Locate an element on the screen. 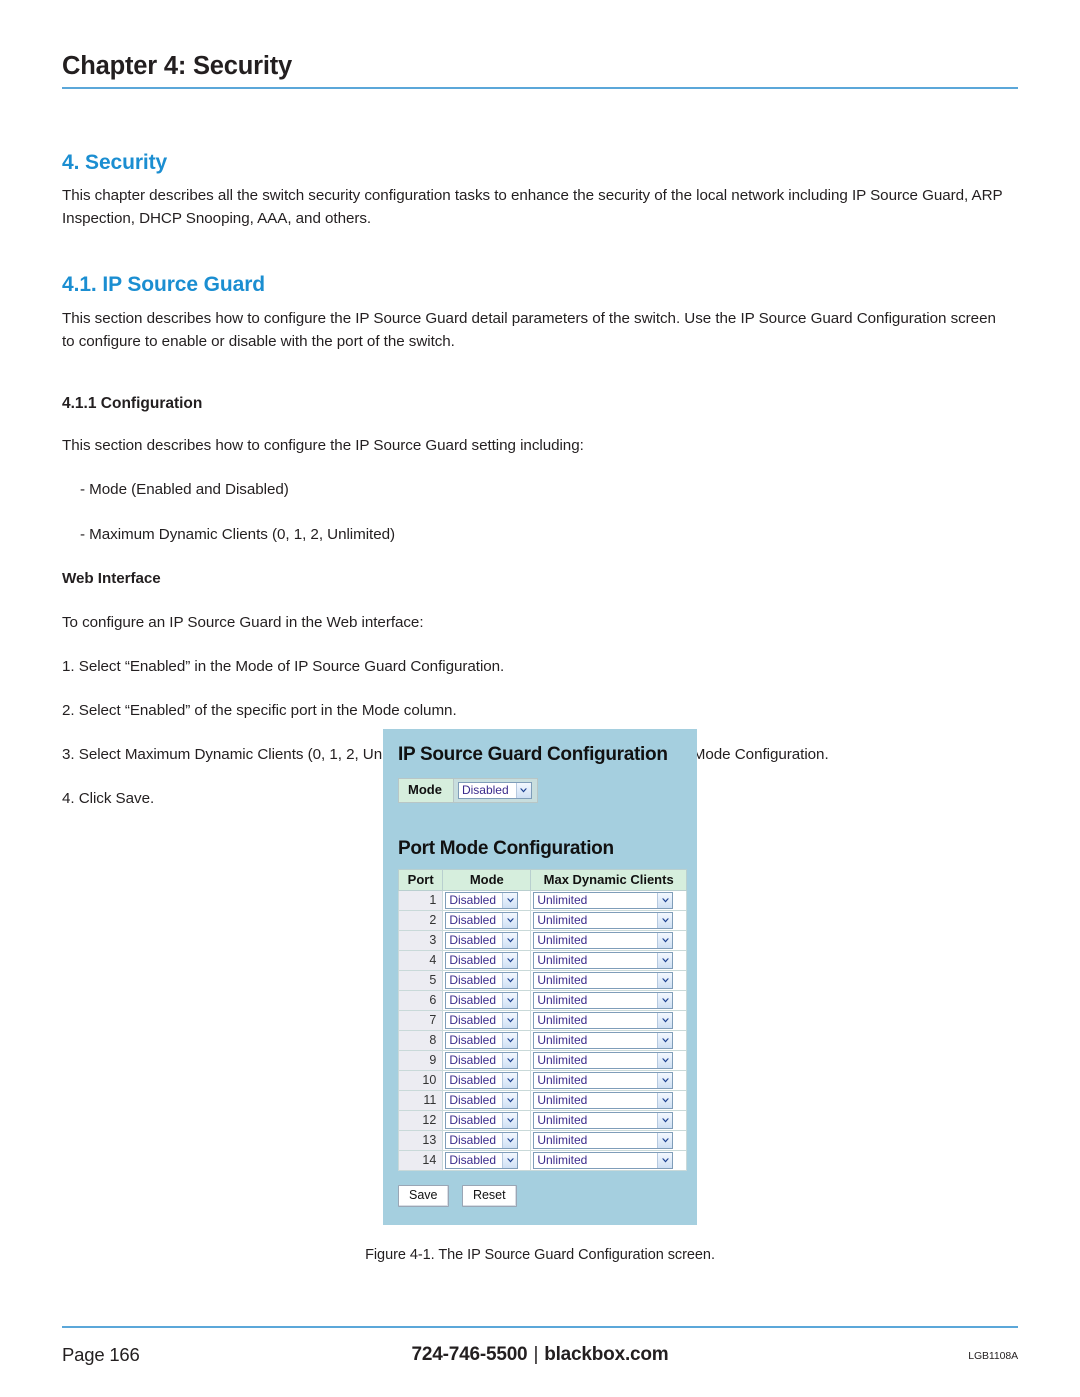  heading-web-interface: Web Interface is located at coordinates (111, 578).